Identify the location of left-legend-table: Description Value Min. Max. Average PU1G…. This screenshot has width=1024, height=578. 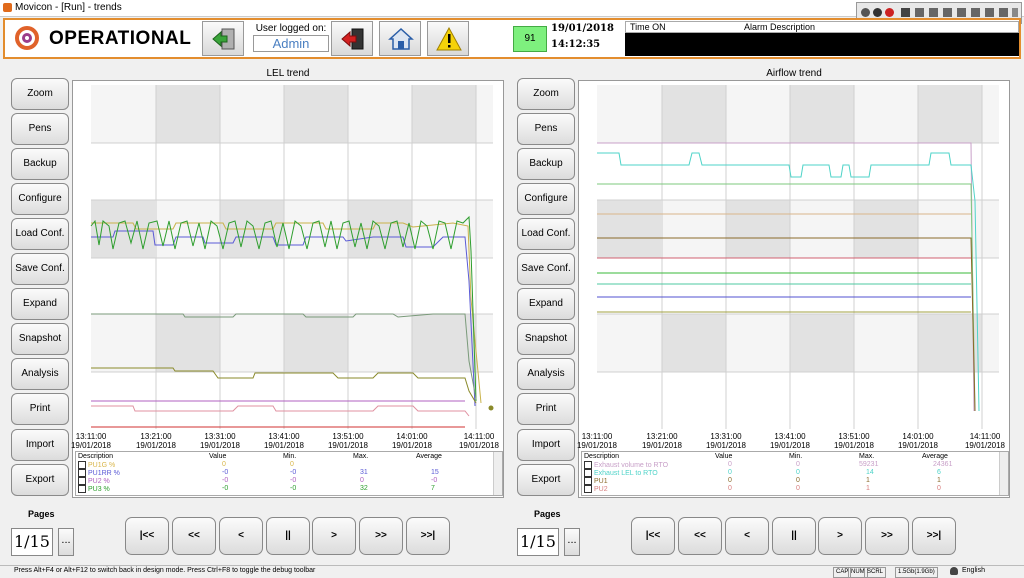
(289, 473).